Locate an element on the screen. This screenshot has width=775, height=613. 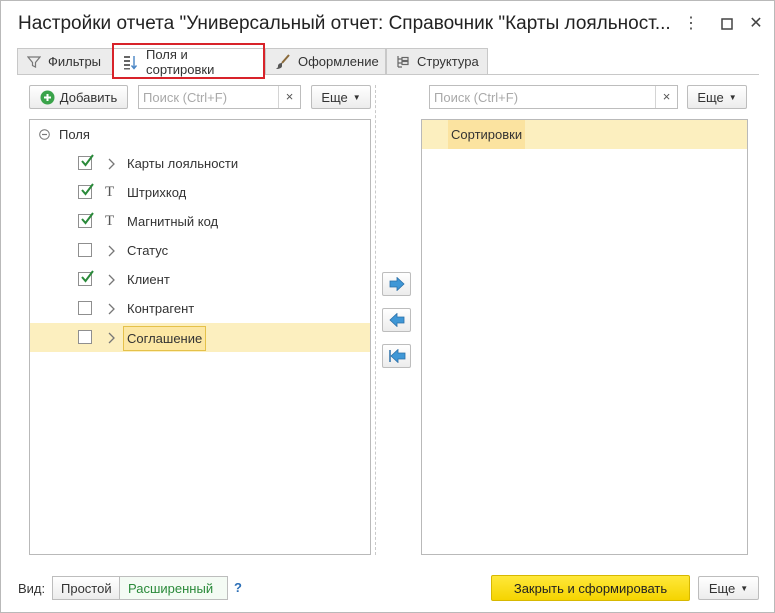
footer-more-button: Еще ▼ is located at coordinates (728, 588).